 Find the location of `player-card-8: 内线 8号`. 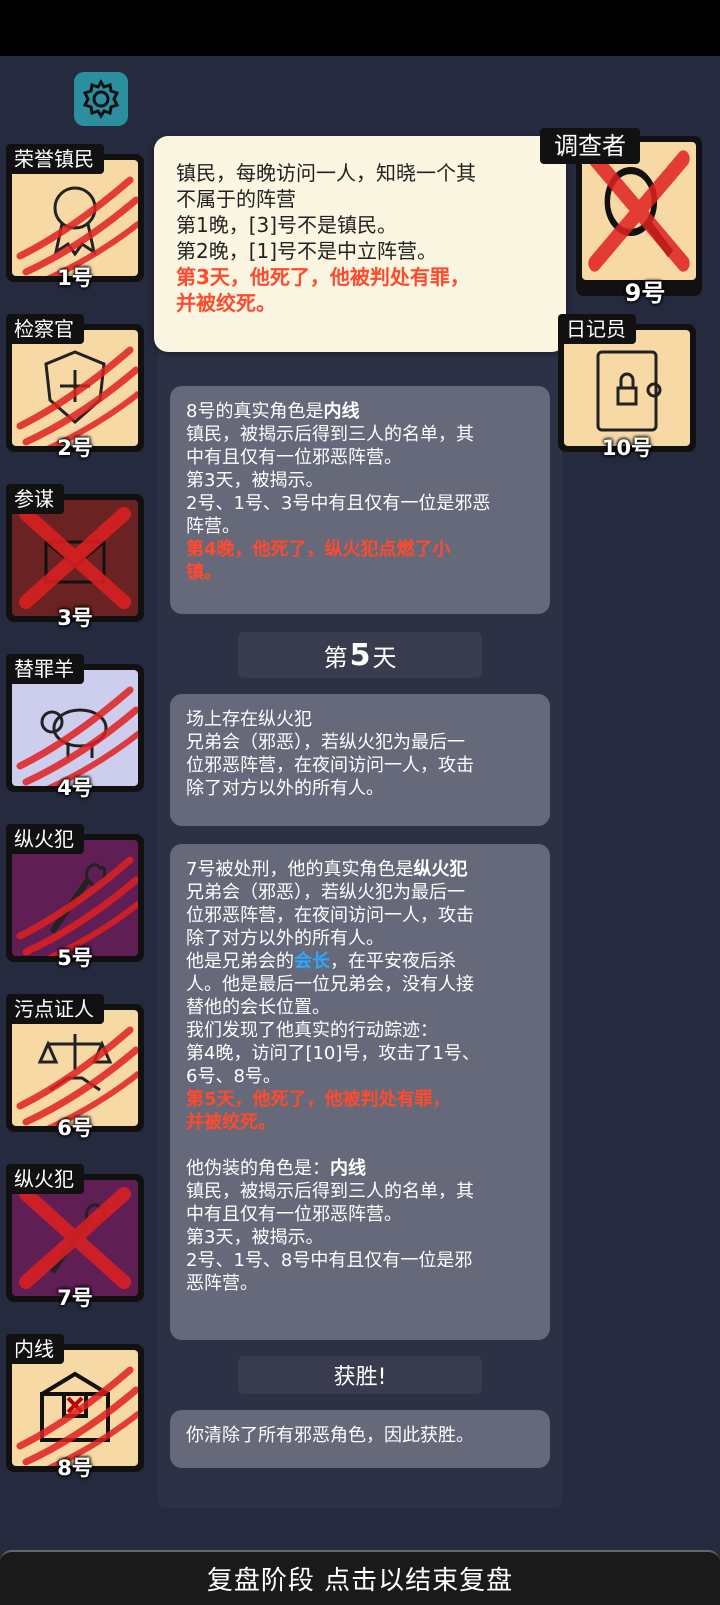

player-card-8: 内线 8号 is located at coordinates (75, 1407).